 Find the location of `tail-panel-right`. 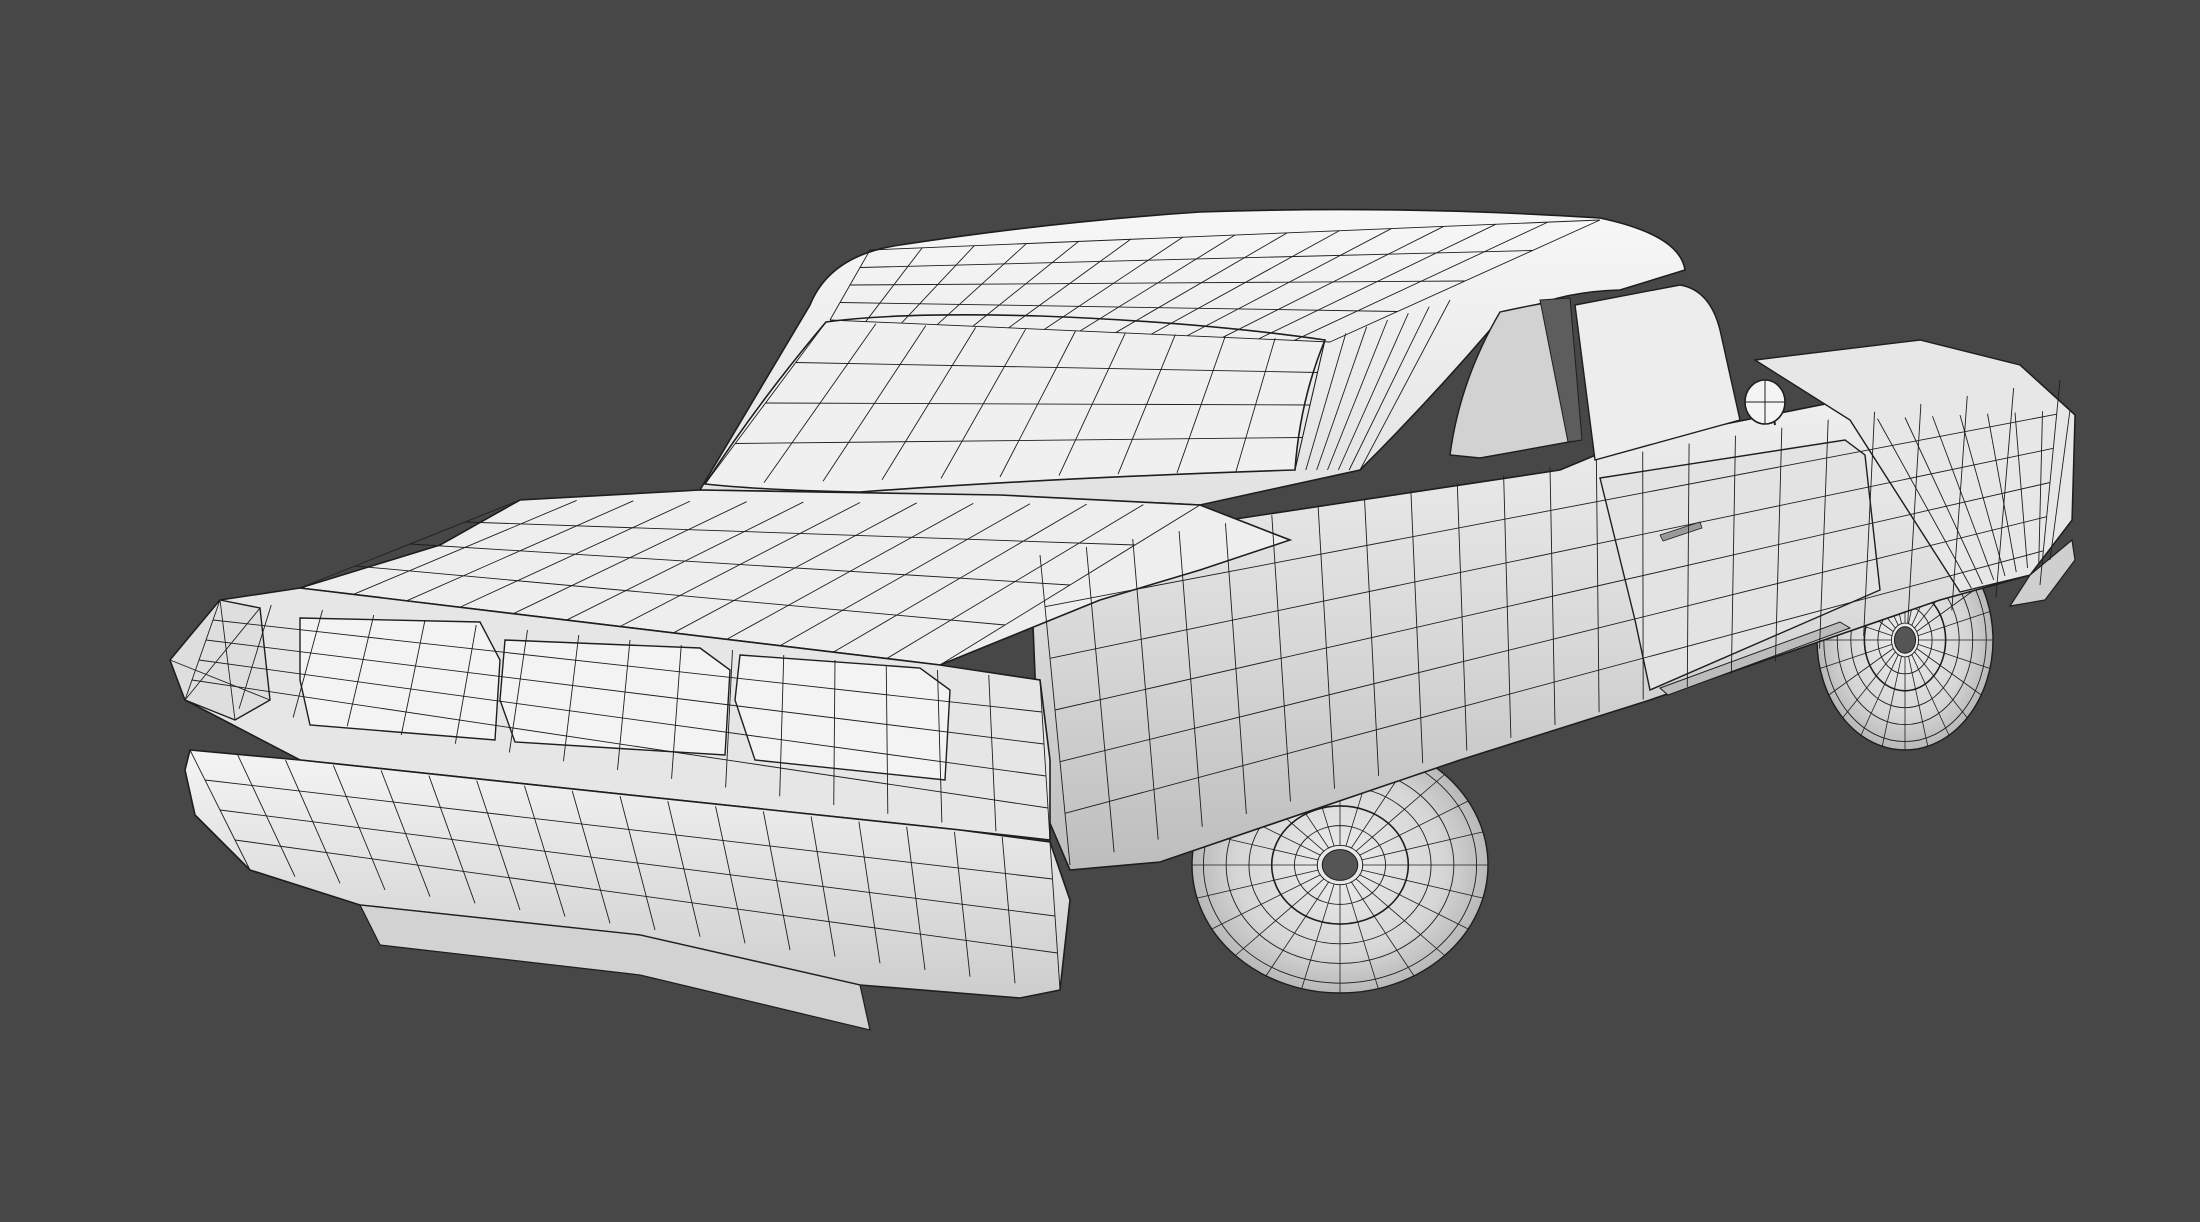

tail-panel-right is located at coordinates (842, 717).